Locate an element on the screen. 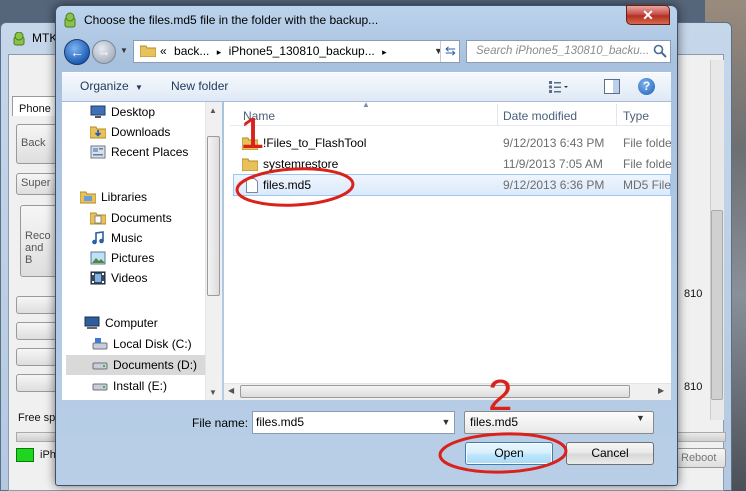  nav-item-documents: Documents is located at coordinates (138, 218).